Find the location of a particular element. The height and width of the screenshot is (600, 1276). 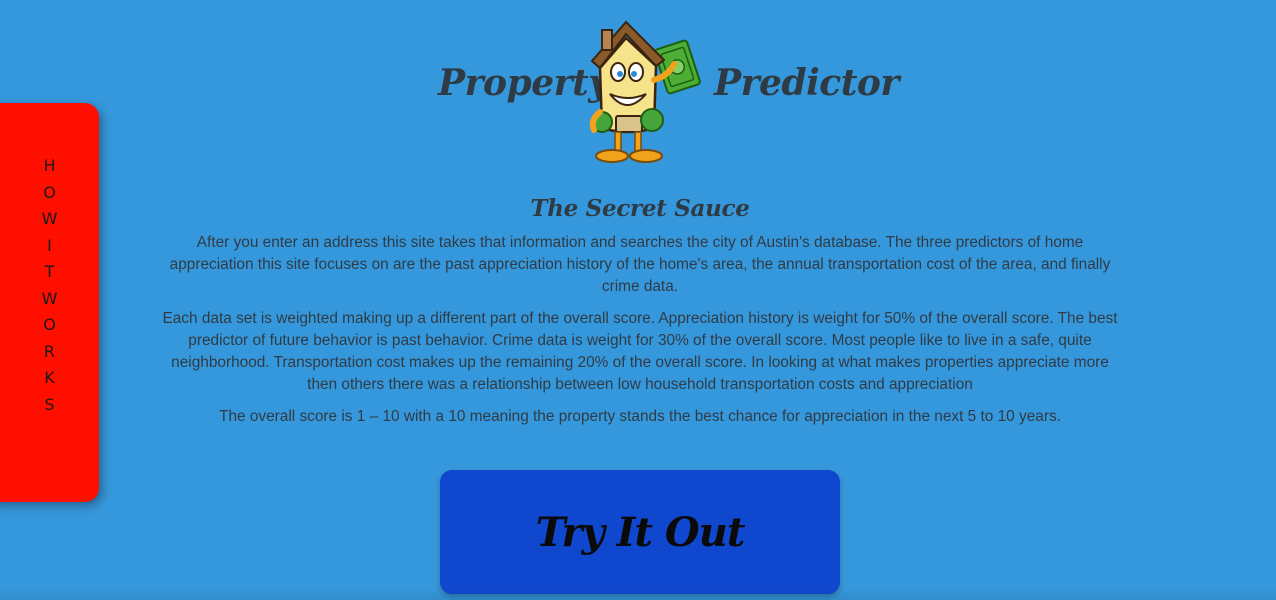

try-it-out-label: Try It Out is located at coordinates (640, 532).